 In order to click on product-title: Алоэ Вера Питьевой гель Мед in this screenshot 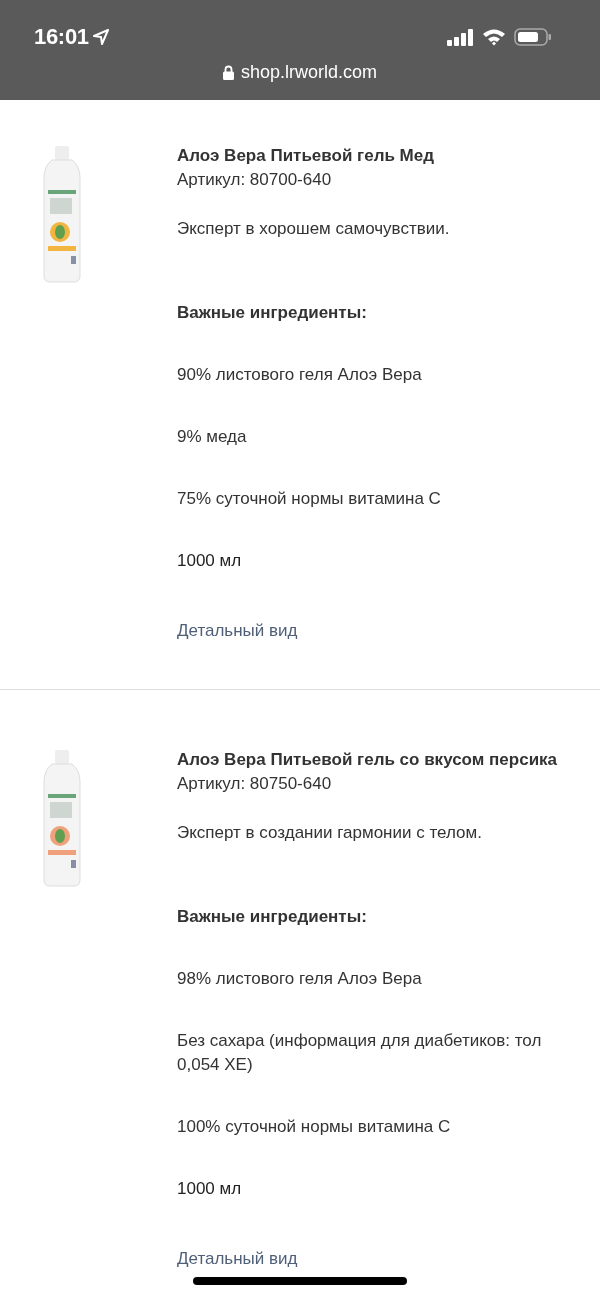, I will do `click(306, 156)`.